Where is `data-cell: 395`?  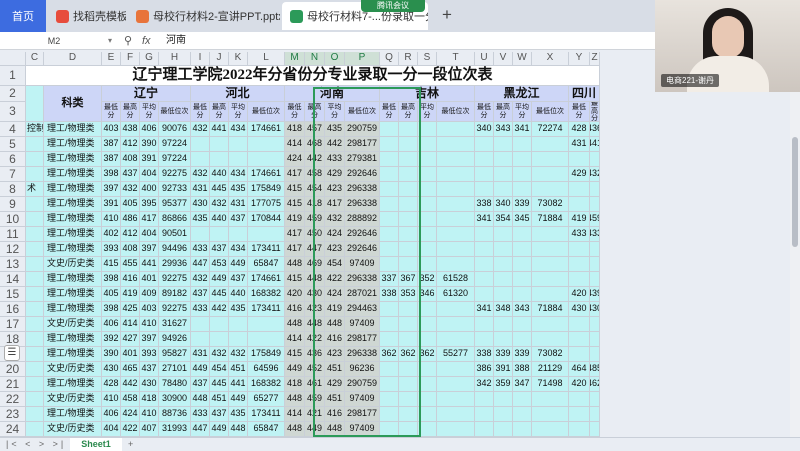
data-cell: 395 is located at coordinates (149, 204).